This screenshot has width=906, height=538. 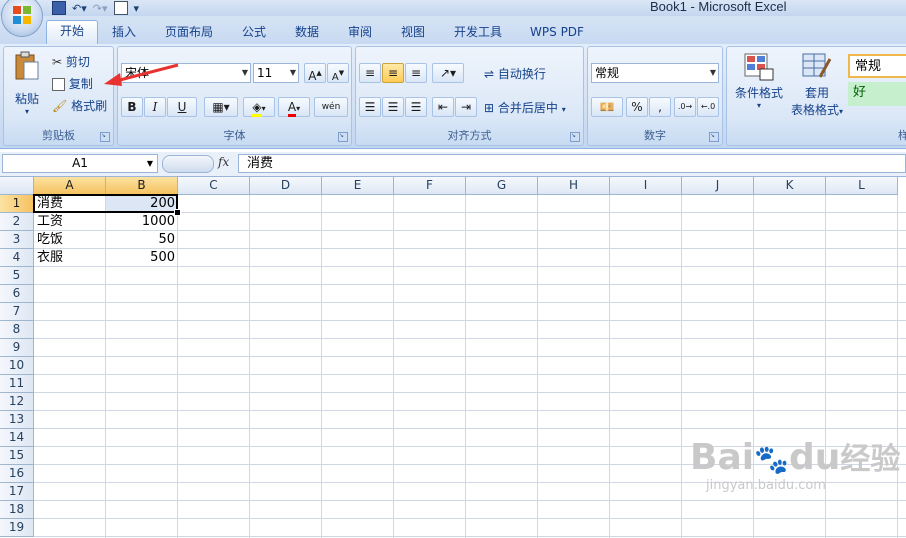 I want to click on font-size-combo: 11 ▼, so click(x=276, y=73).